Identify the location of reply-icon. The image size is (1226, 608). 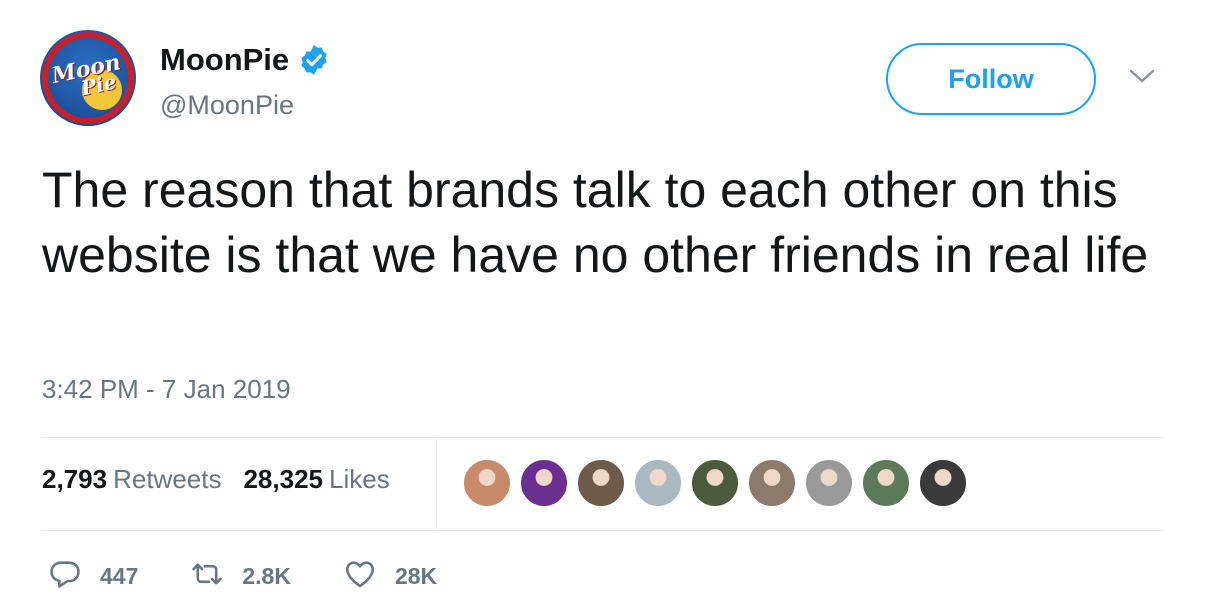
(65, 576).